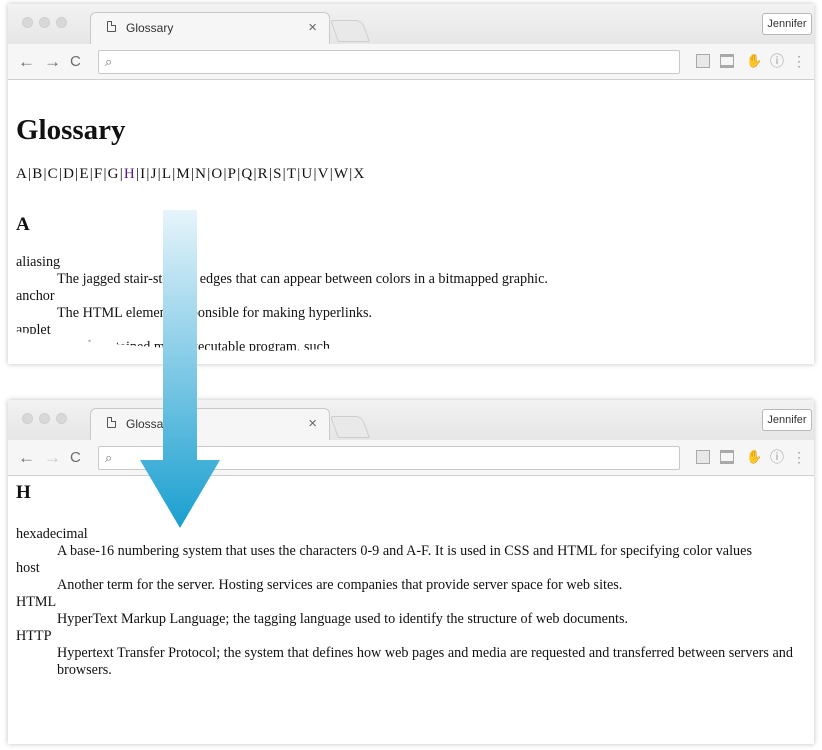 Image resolution: width=822 pixels, height=750 pixels. Describe the element at coordinates (323, 174) in the screenshot. I see `alphabet-link-v: V` at that location.